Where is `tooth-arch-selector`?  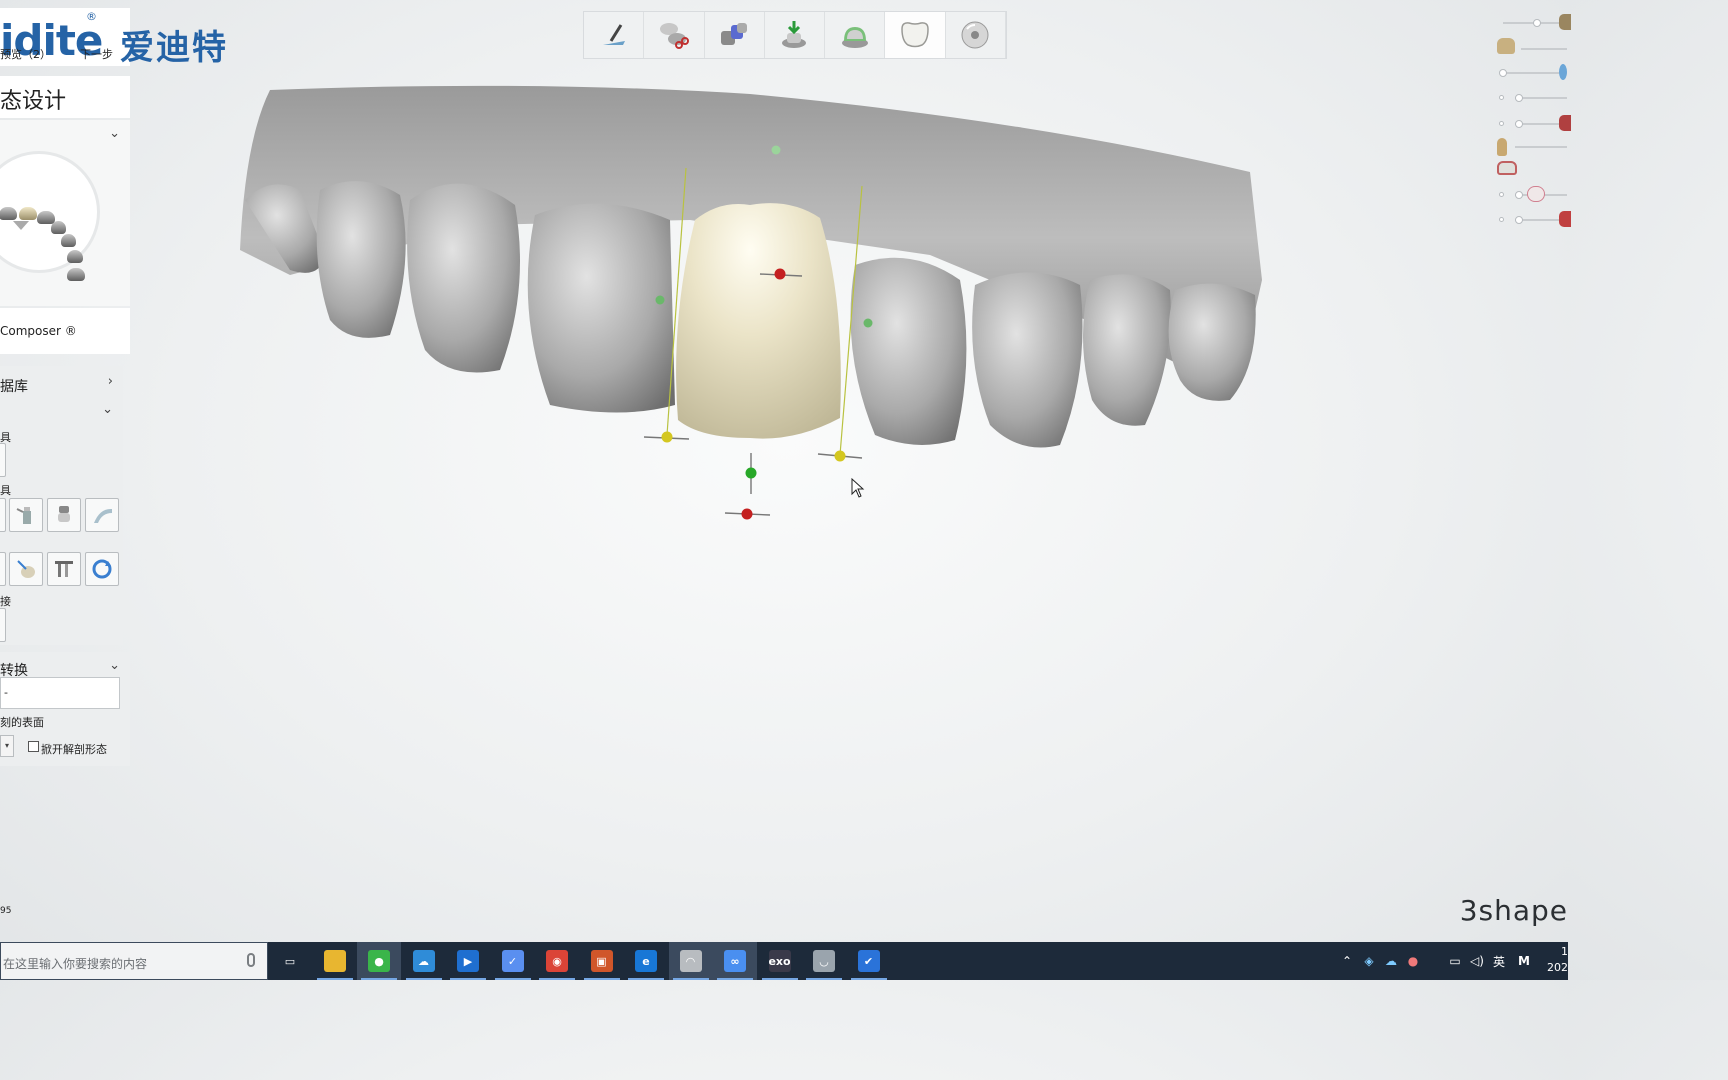 tooth-arch-selector is located at coordinates (50, 216).